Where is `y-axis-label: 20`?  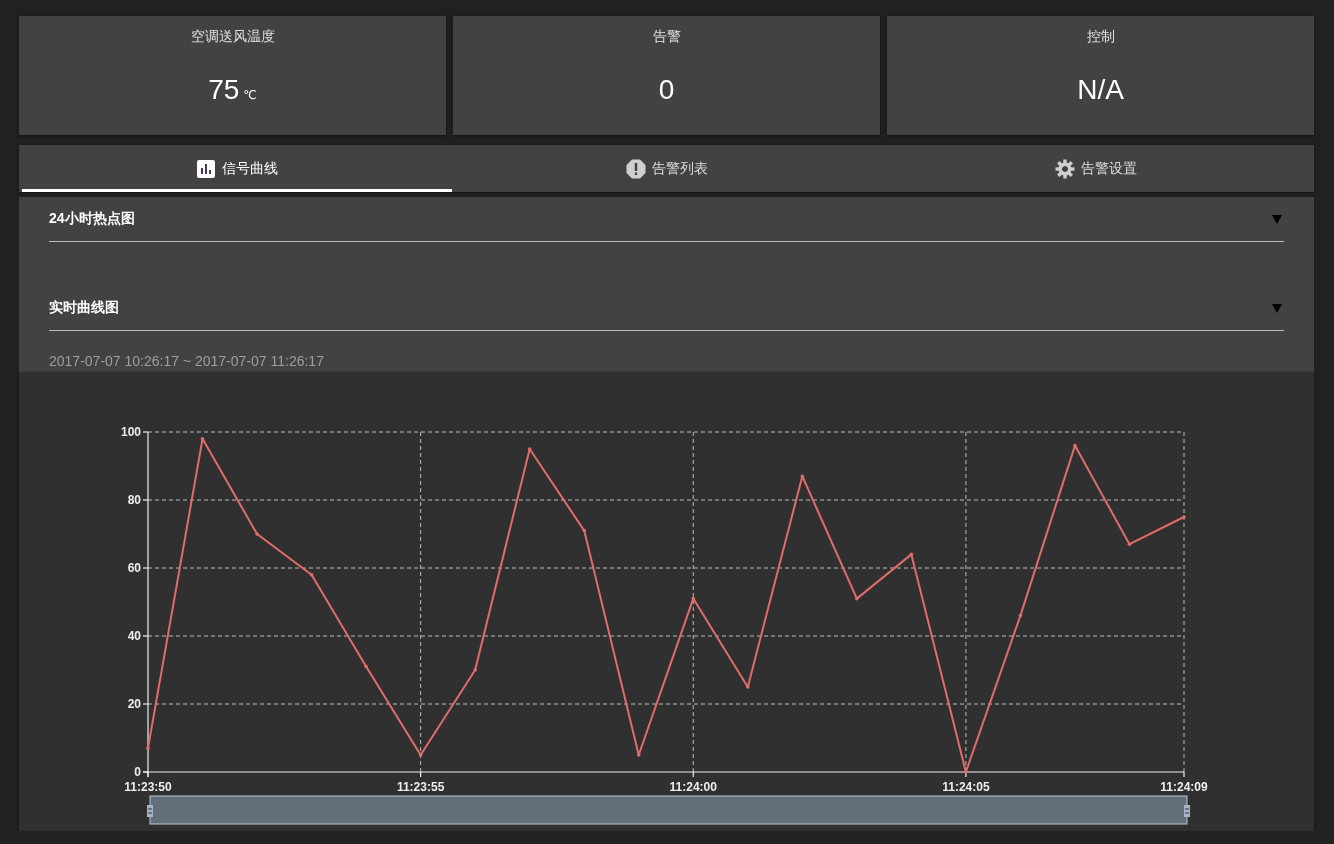 y-axis-label: 20 is located at coordinates (134, 704).